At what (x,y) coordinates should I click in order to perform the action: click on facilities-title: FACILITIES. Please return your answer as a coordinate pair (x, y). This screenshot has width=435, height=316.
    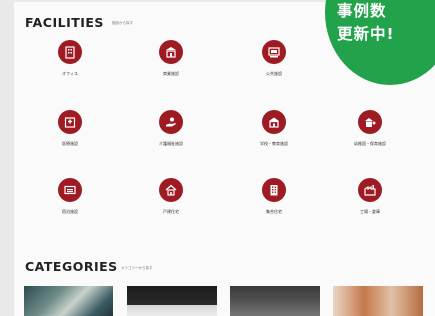
    Looking at the image, I should click on (64, 22).